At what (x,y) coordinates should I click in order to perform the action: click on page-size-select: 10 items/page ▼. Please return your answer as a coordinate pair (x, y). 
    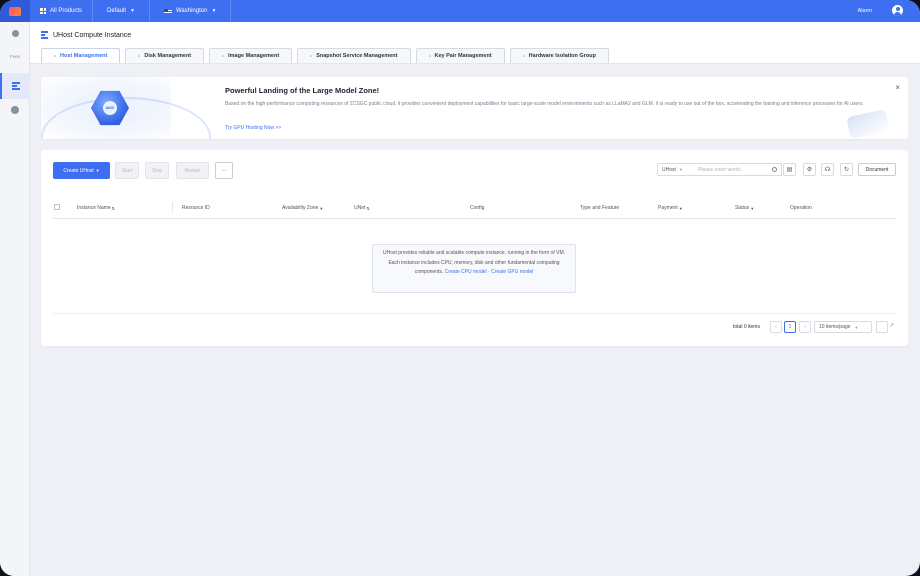
    Looking at the image, I should click on (843, 327).